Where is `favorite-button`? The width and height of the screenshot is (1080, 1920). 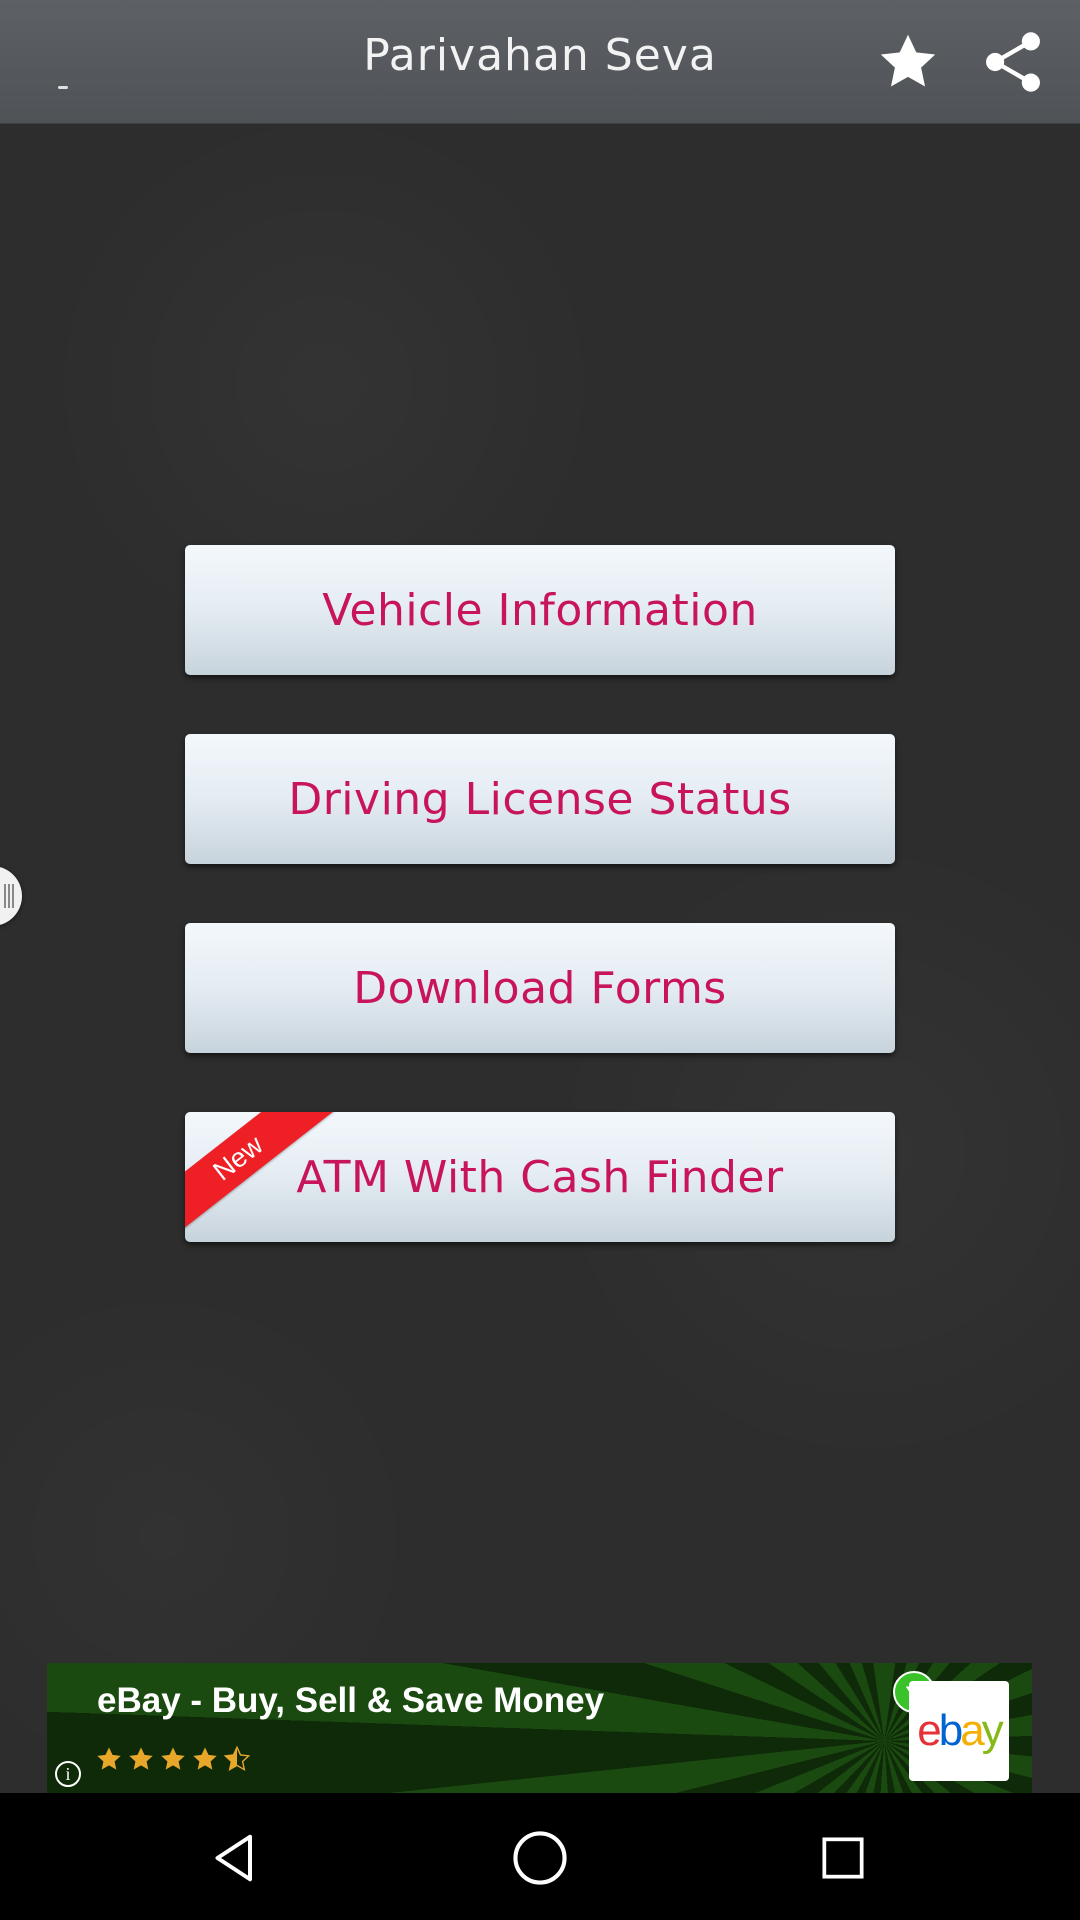 favorite-button is located at coordinates (908, 62).